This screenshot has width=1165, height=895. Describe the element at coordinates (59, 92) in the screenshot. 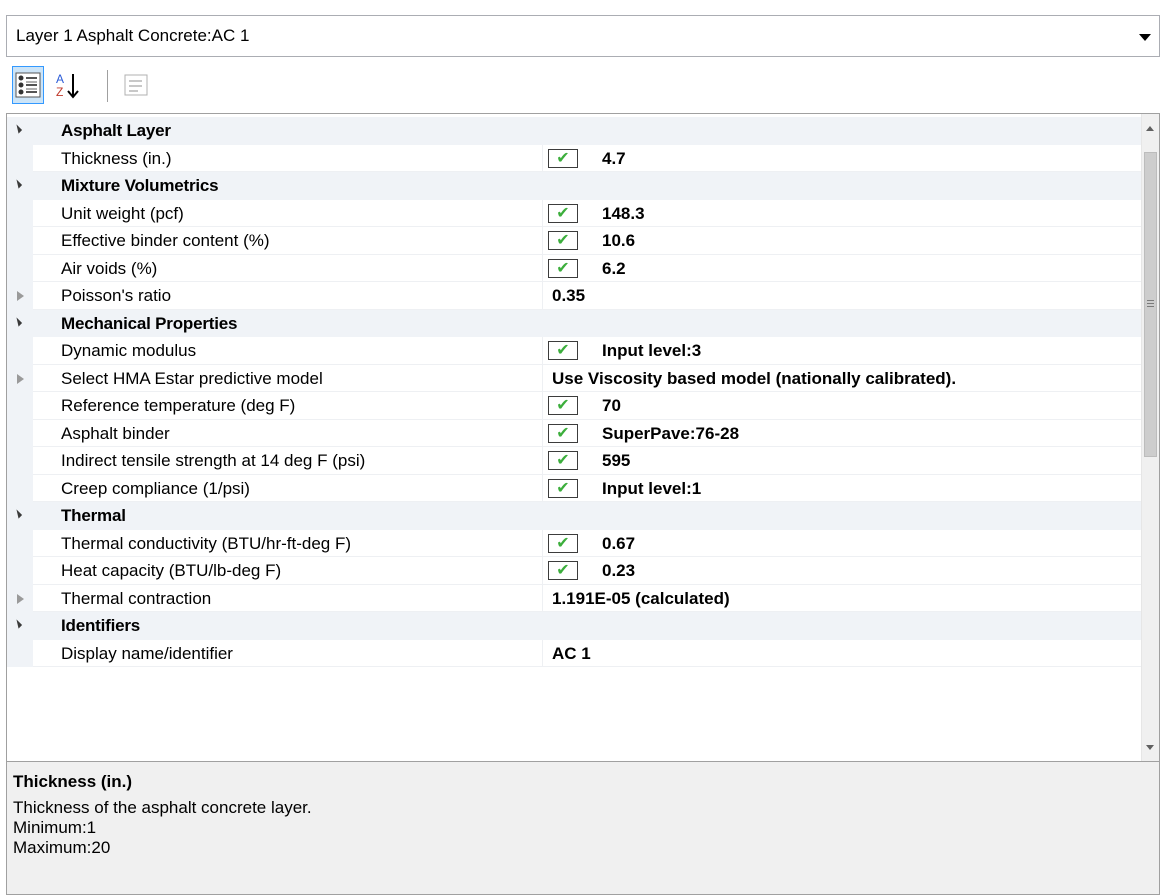

I see `svg-text: Z` at that location.